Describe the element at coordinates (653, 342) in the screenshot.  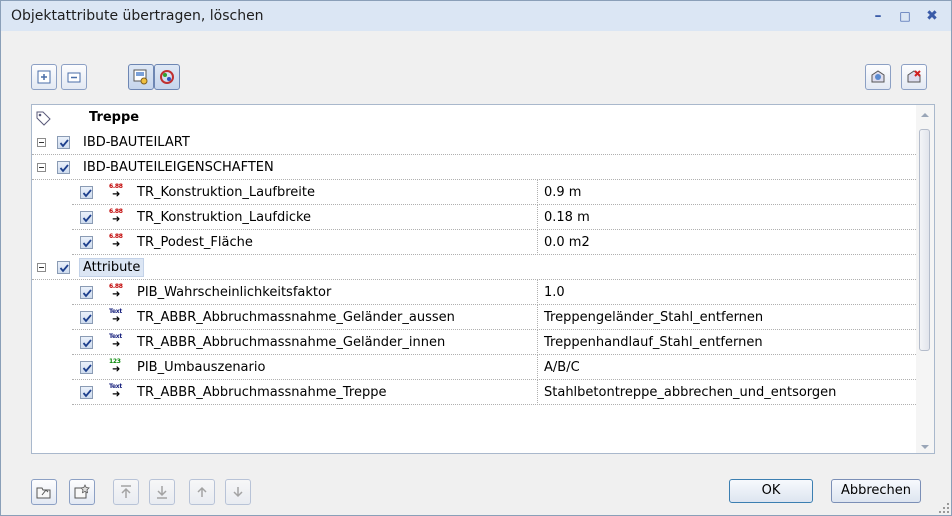
I see `attribute-value: Treppenhandlauf_Stahl_entfernen` at that location.